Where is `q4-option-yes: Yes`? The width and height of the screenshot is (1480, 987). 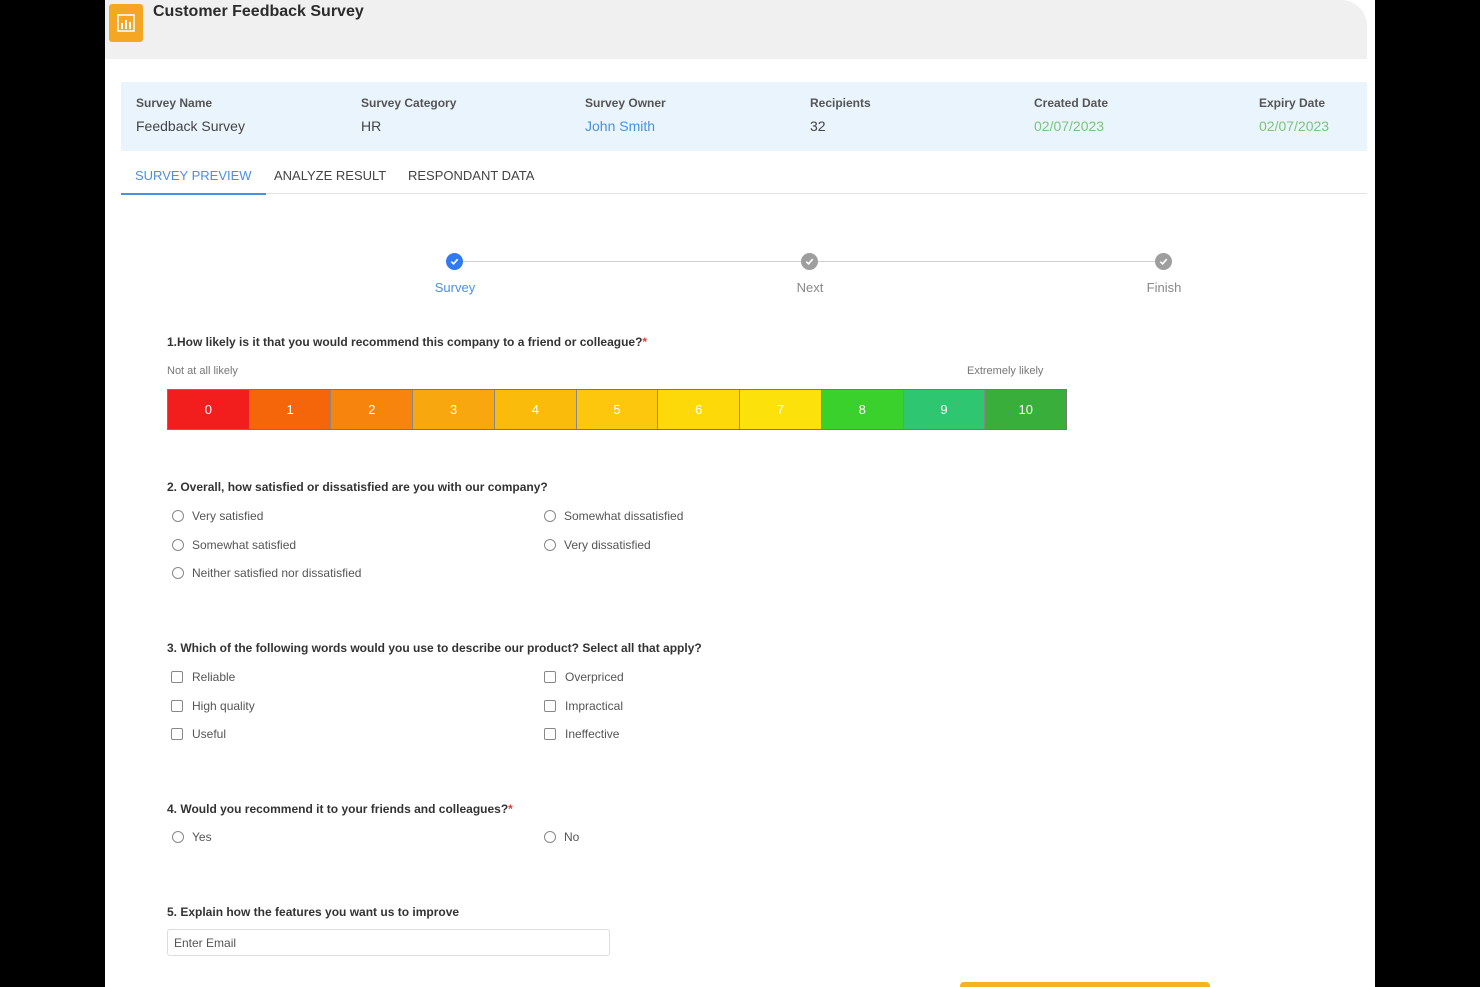 q4-option-yes: Yes is located at coordinates (192, 837).